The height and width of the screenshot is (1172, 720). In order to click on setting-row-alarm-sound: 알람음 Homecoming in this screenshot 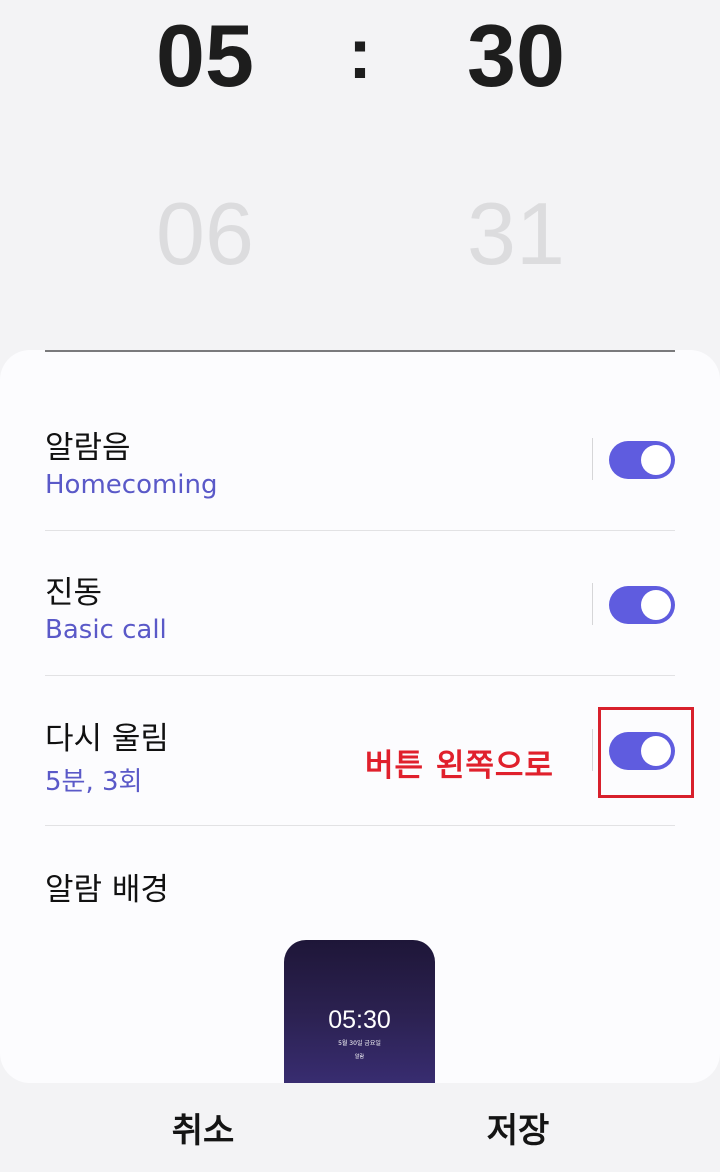, I will do `click(360, 458)`.